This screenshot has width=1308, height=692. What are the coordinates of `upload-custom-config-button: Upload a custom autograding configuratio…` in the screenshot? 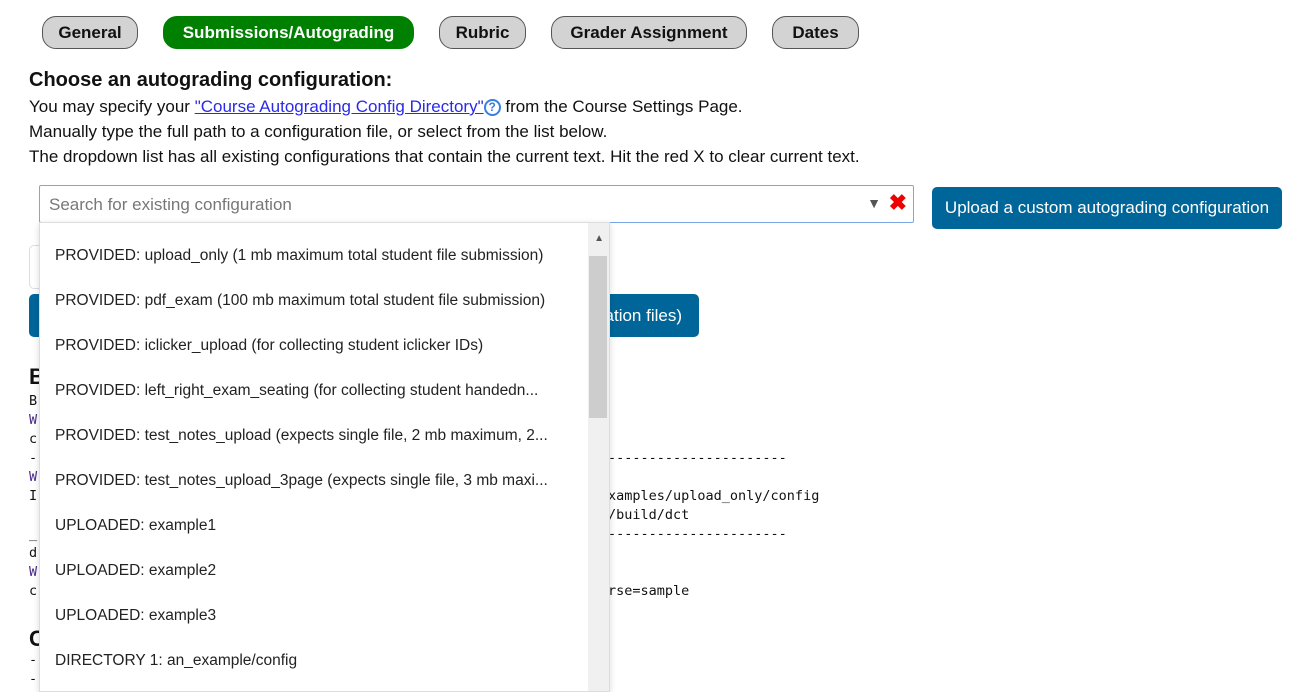 It's located at (1107, 208).